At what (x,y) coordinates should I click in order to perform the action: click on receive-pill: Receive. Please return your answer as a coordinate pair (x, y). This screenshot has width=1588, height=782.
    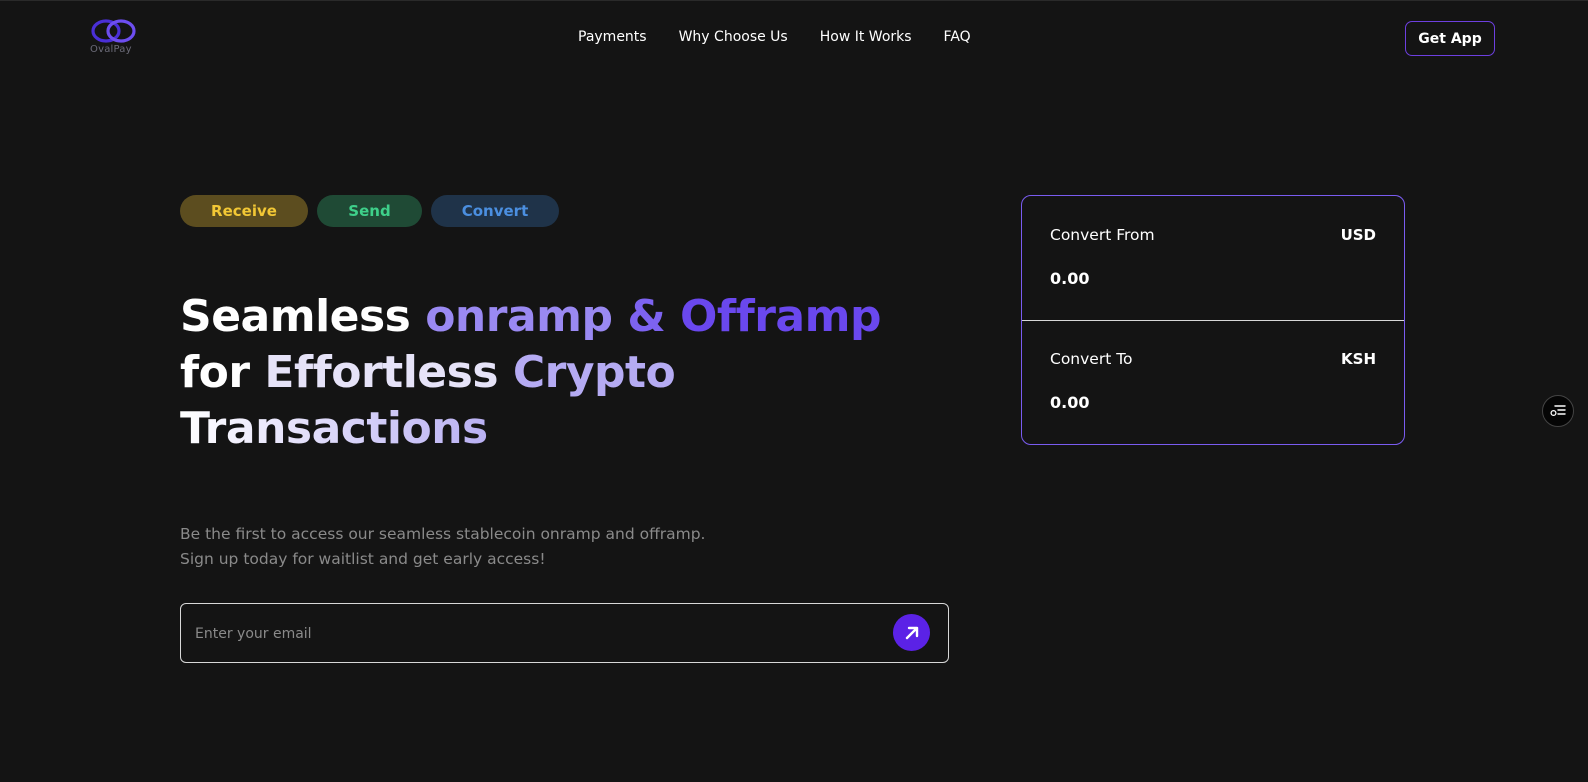
    Looking at the image, I should click on (244, 211).